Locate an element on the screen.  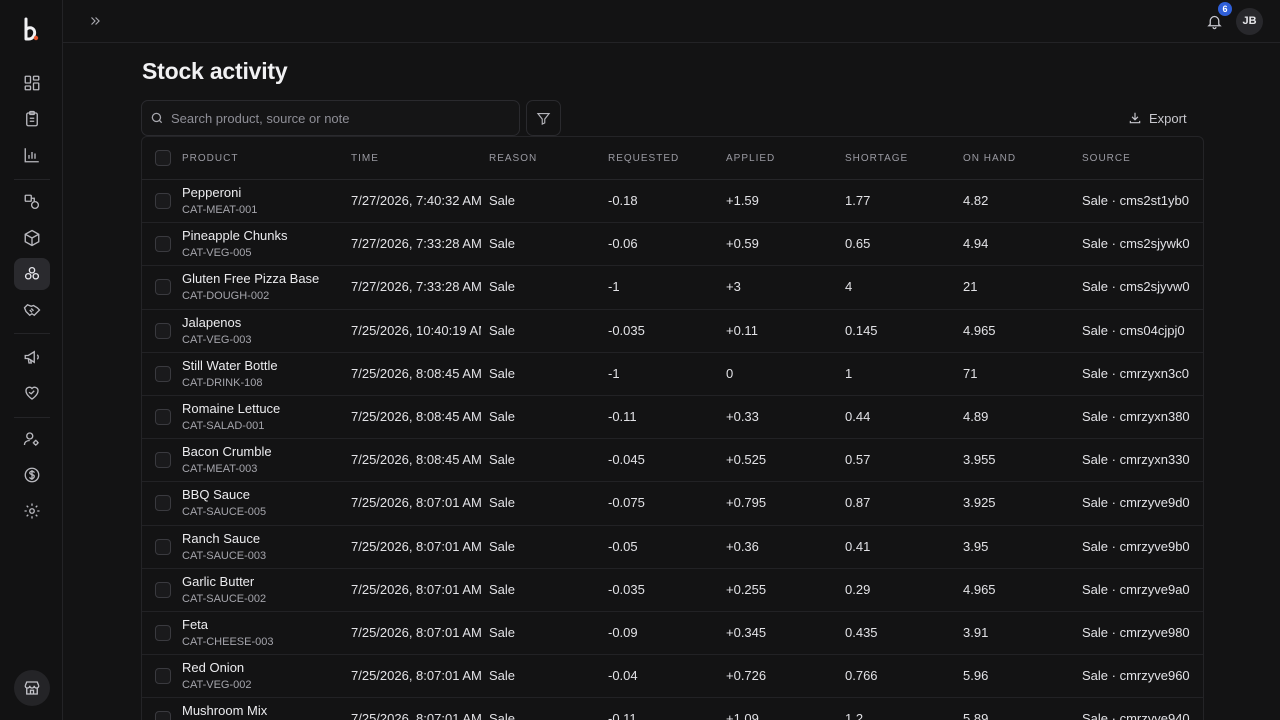
nav-marketing is located at coordinates (32, 357).